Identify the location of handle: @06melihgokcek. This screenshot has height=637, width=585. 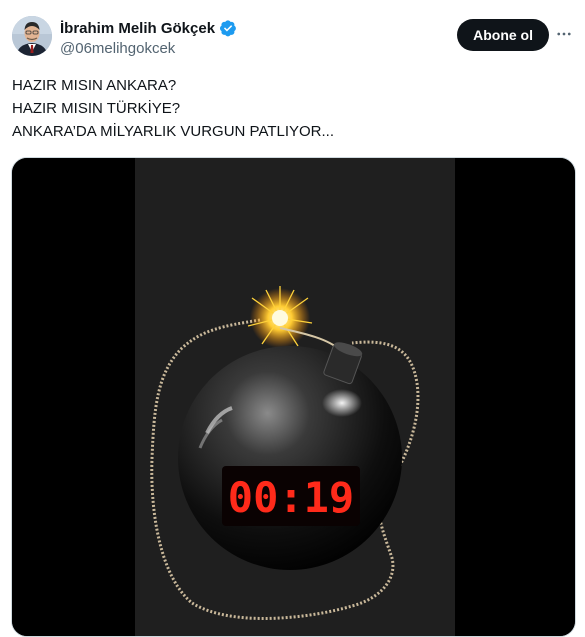
(117, 48).